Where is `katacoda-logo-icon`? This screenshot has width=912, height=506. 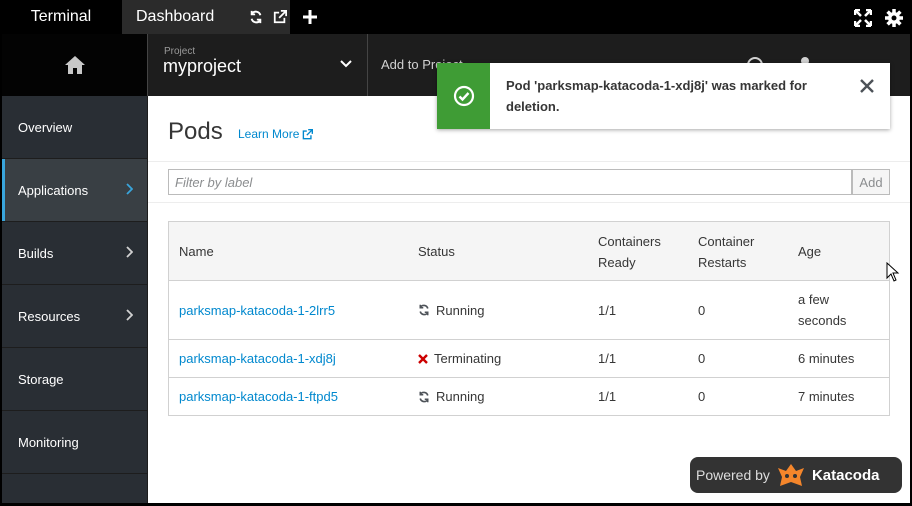
katacoda-logo-icon is located at coordinates (790, 475).